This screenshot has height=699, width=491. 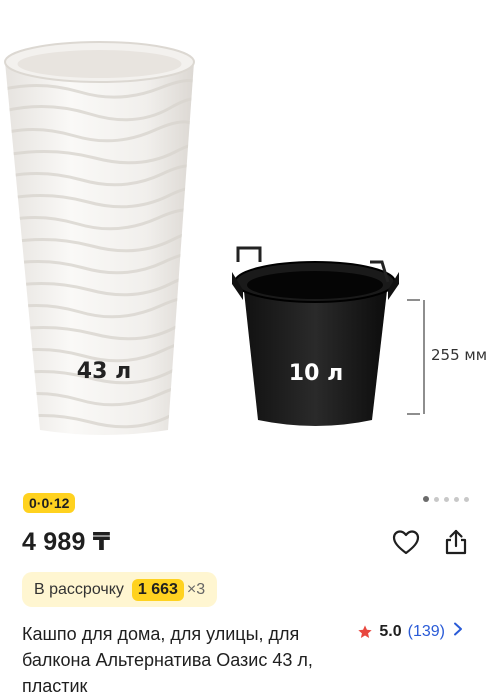 I want to click on share-icon, so click(x=456, y=542).